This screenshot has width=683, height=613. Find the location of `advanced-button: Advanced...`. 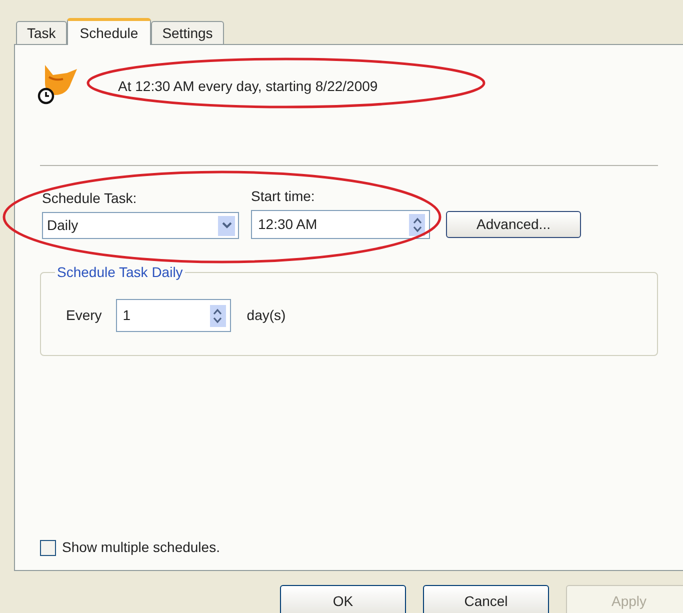

advanced-button: Advanced... is located at coordinates (513, 224).